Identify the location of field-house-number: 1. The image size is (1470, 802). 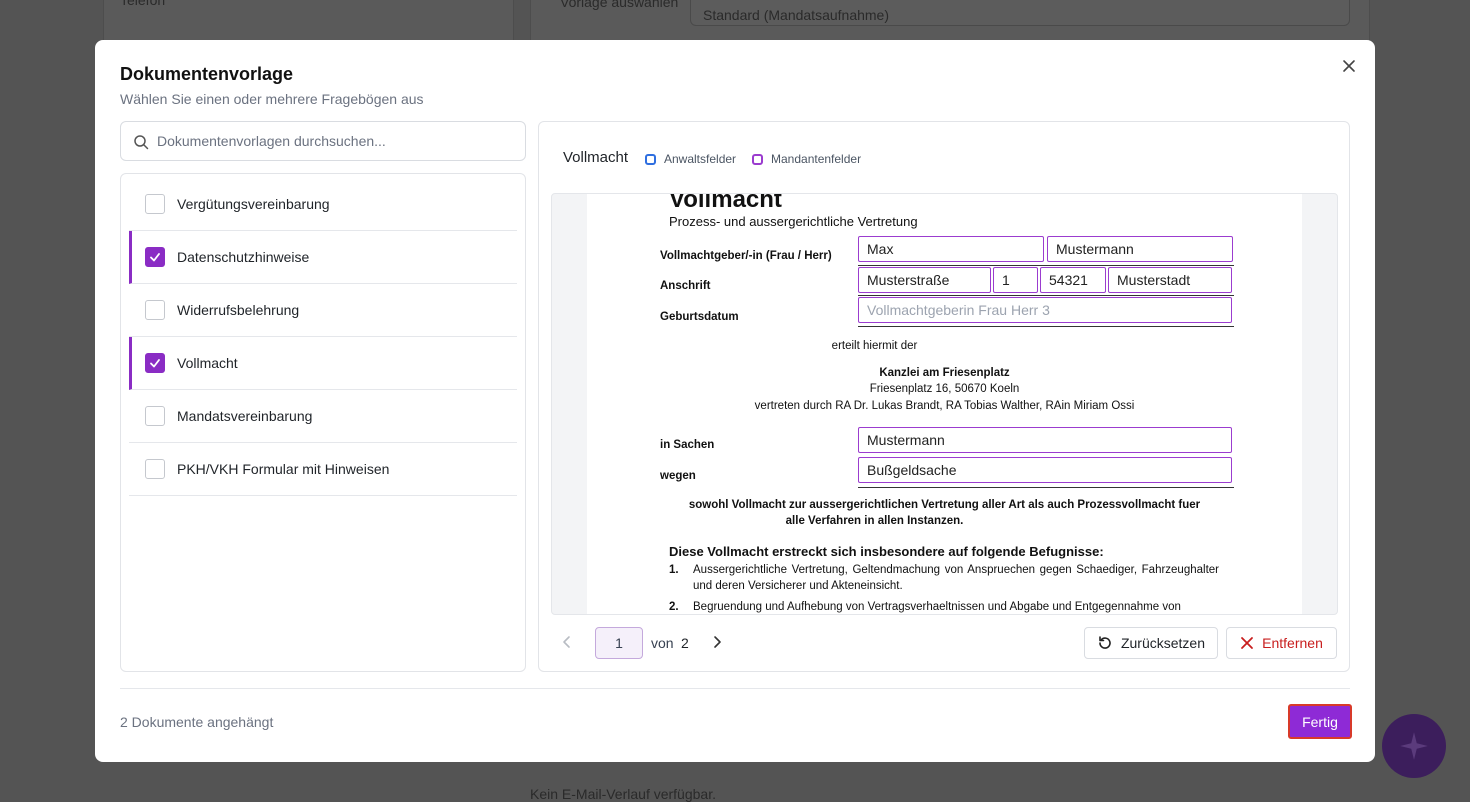
(1015, 280).